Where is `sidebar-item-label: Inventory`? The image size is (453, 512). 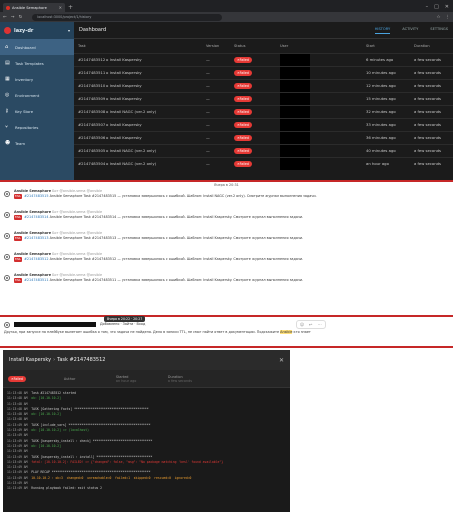
sidebar-item-label: Inventory is located at coordinates (24, 79).